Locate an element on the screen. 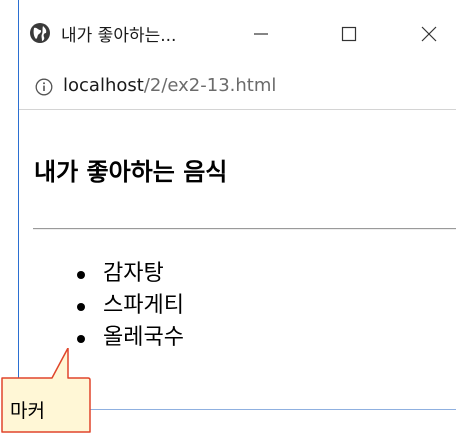 The height and width of the screenshot is (434, 456). food-list: 감자탕 스파게티 올레국수 is located at coordinates (130, 306).